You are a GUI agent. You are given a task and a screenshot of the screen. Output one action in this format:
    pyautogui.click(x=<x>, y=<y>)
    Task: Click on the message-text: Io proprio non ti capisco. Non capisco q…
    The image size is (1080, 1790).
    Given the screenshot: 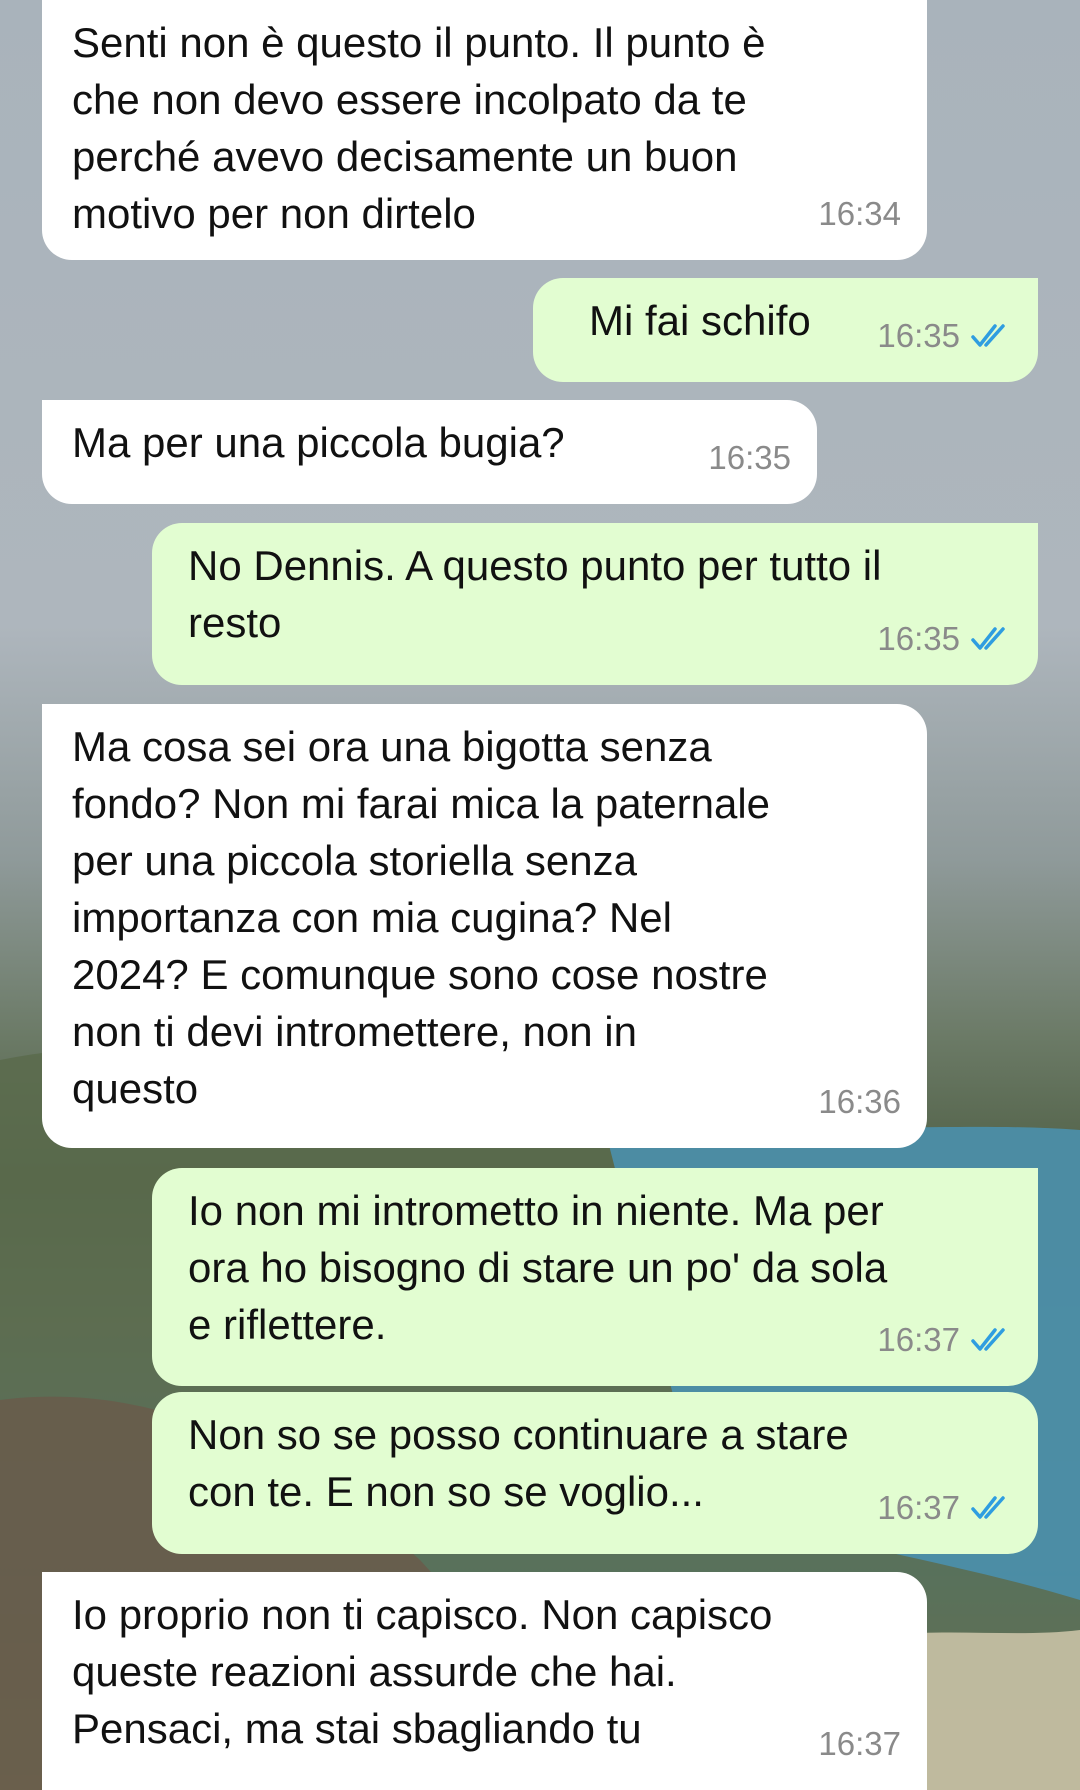 What is the action you would take?
    pyautogui.click(x=422, y=1671)
    